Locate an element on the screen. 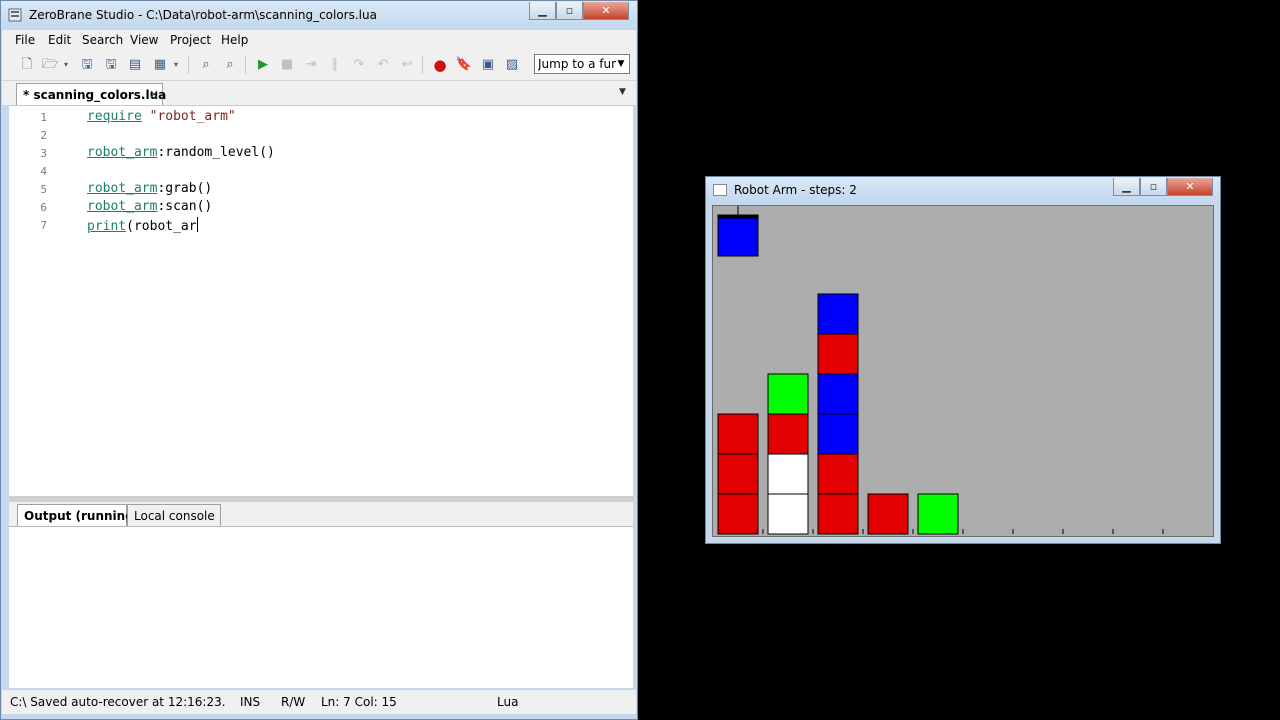 The image size is (1280, 720). open-file-icon: 🗁 is located at coordinates (50, 65).